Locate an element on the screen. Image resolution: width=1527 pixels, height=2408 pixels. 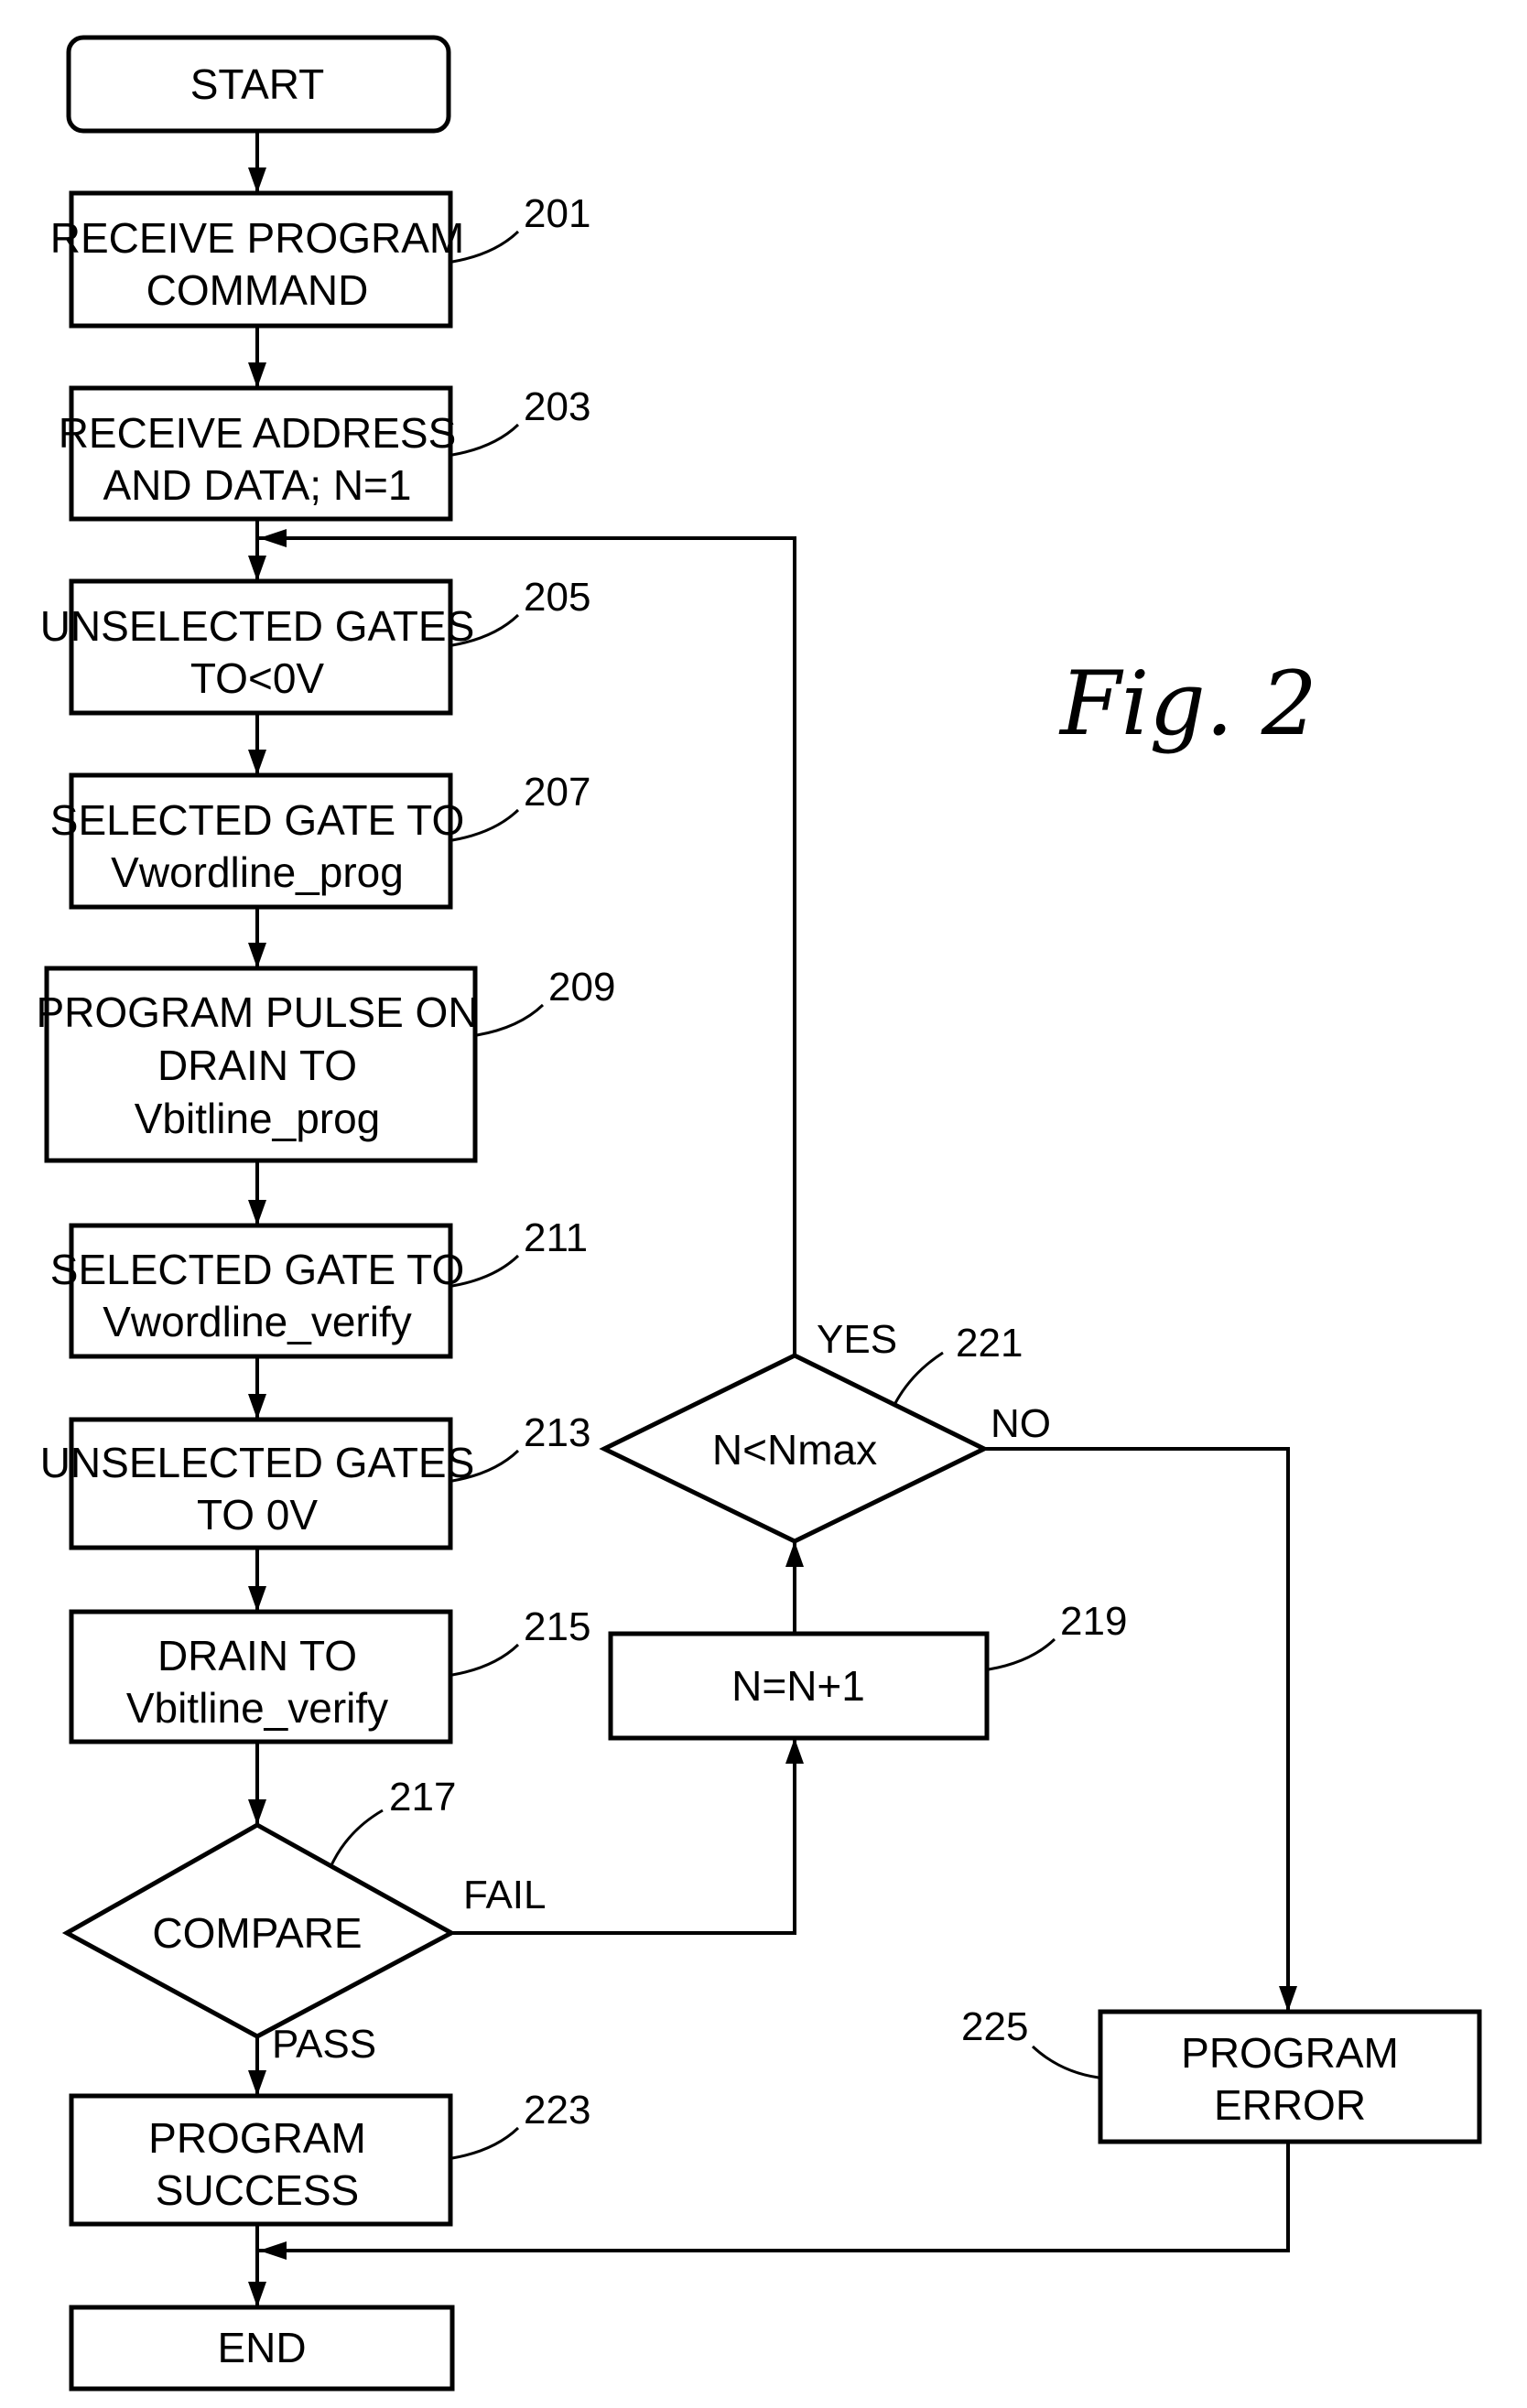
node-211-label-2: Vwordline_verify is located at coordinates (257, 1322).